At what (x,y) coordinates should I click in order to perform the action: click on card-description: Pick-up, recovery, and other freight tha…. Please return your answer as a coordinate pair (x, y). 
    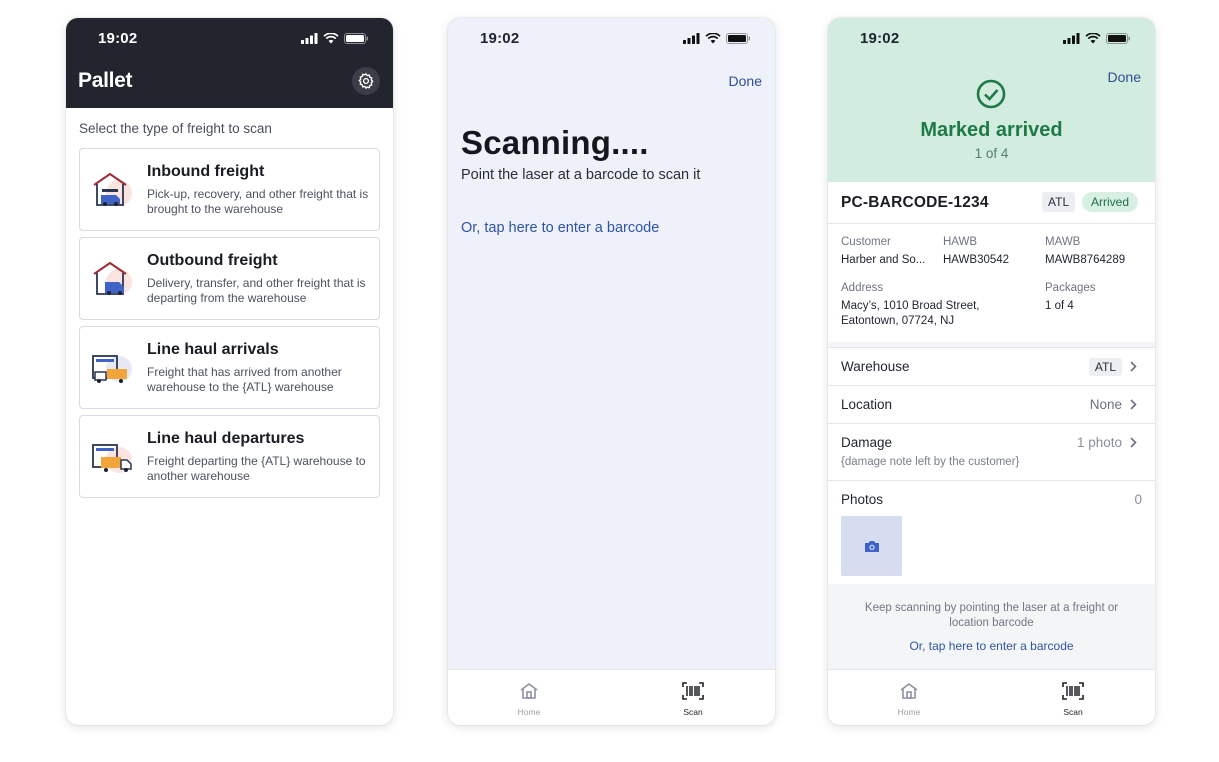
    Looking at the image, I should click on (258, 201).